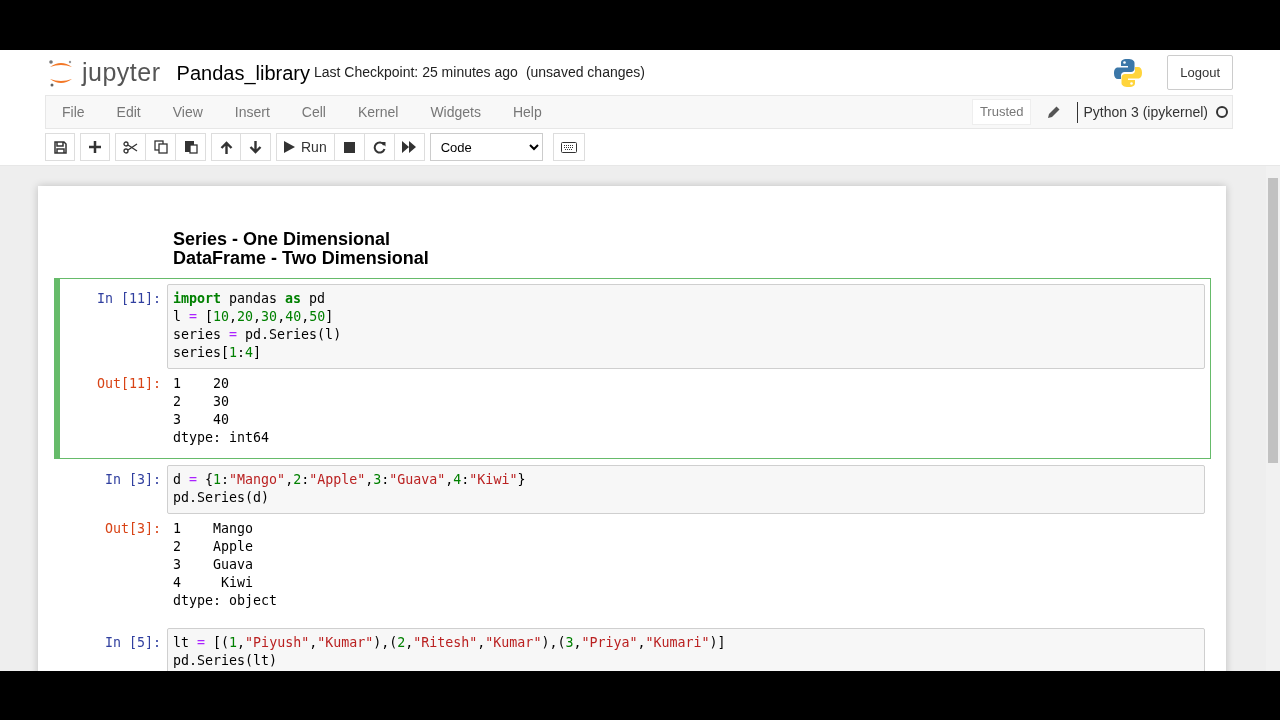 Image resolution: width=1280 pixels, height=720 pixels. I want to click on menu-item: File, so click(73, 112).